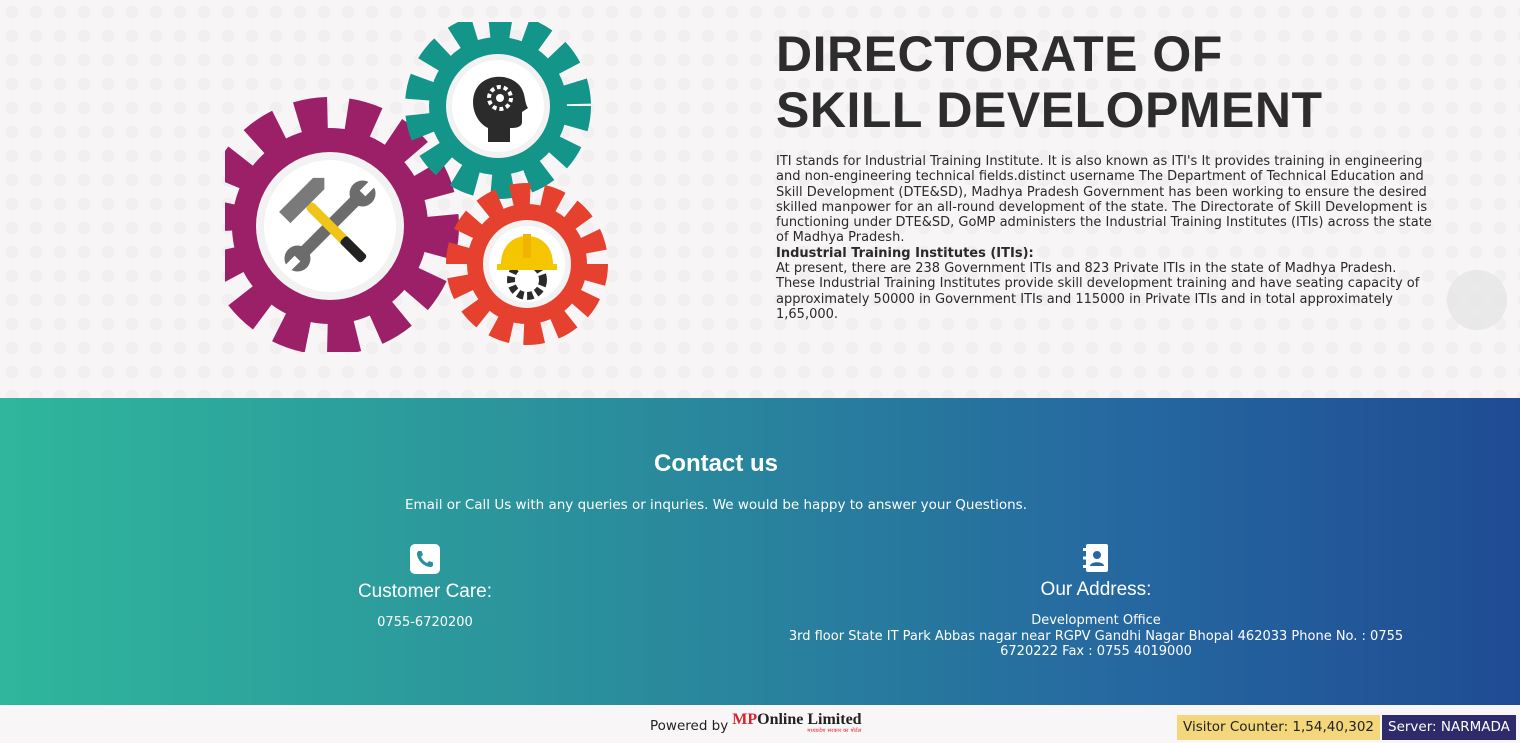 This screenshot has height=743, width=1520. I want to click on skill-gears-illustration, so click(416, 187).